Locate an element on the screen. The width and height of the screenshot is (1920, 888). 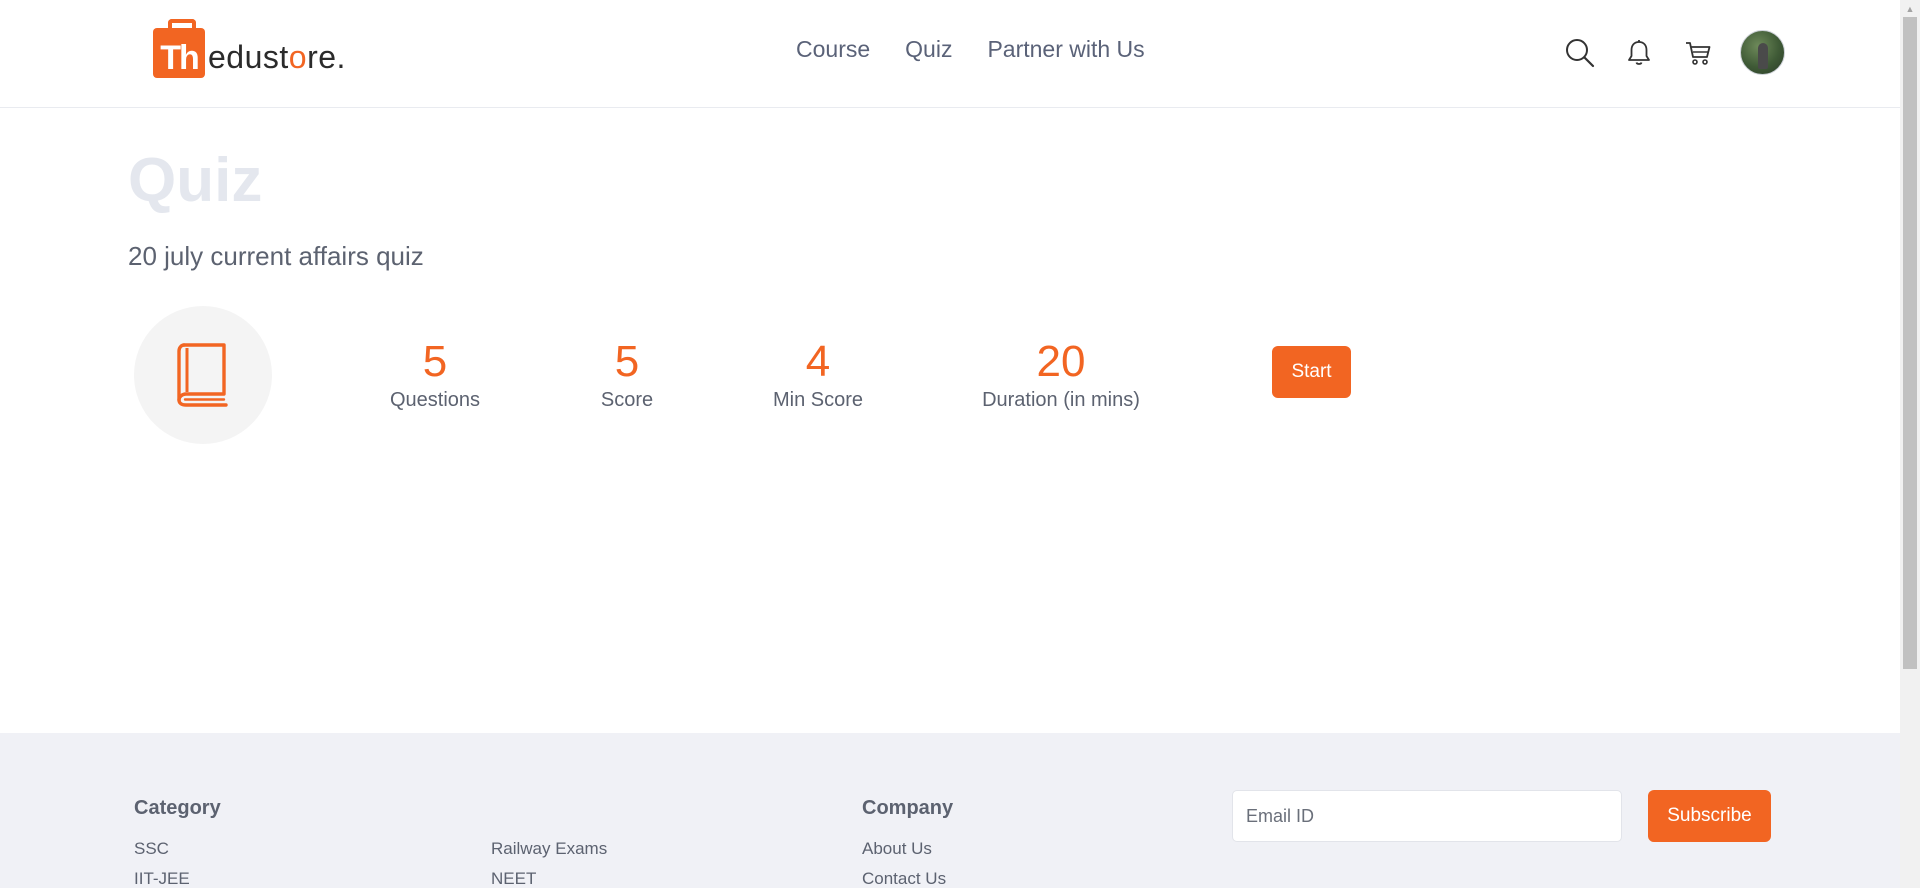
scroll-up-arrow-icon: ▲ is located at coordinates (1910, 8).